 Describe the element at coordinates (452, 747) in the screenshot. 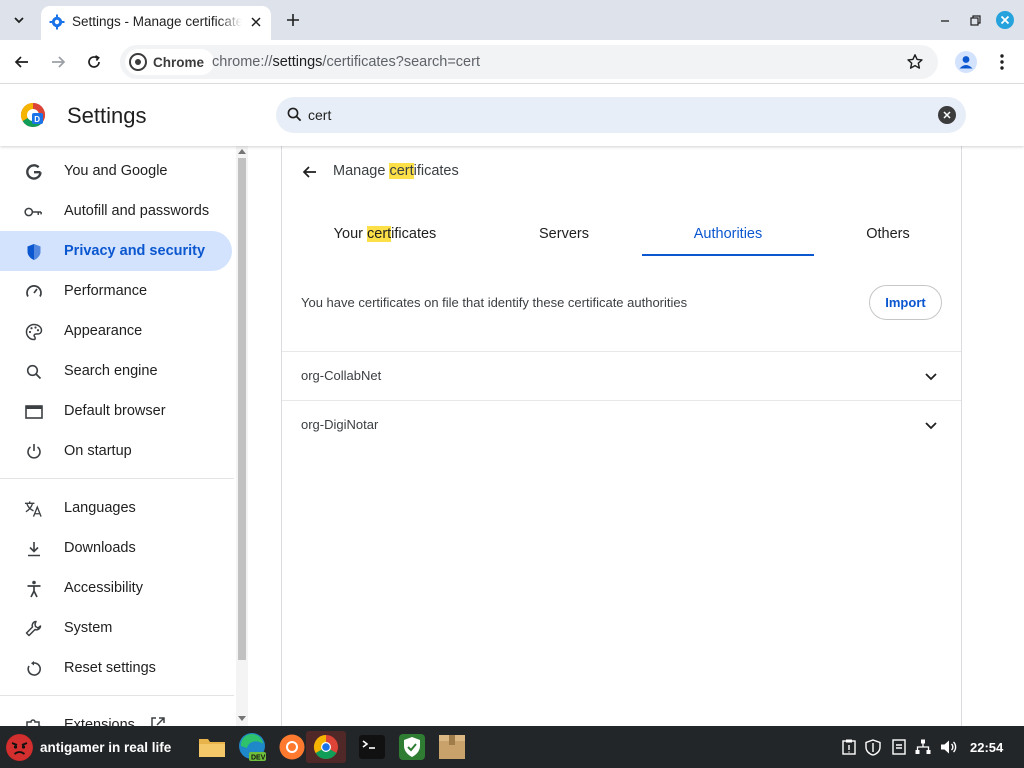

I see `taskbar-archive` at that location.